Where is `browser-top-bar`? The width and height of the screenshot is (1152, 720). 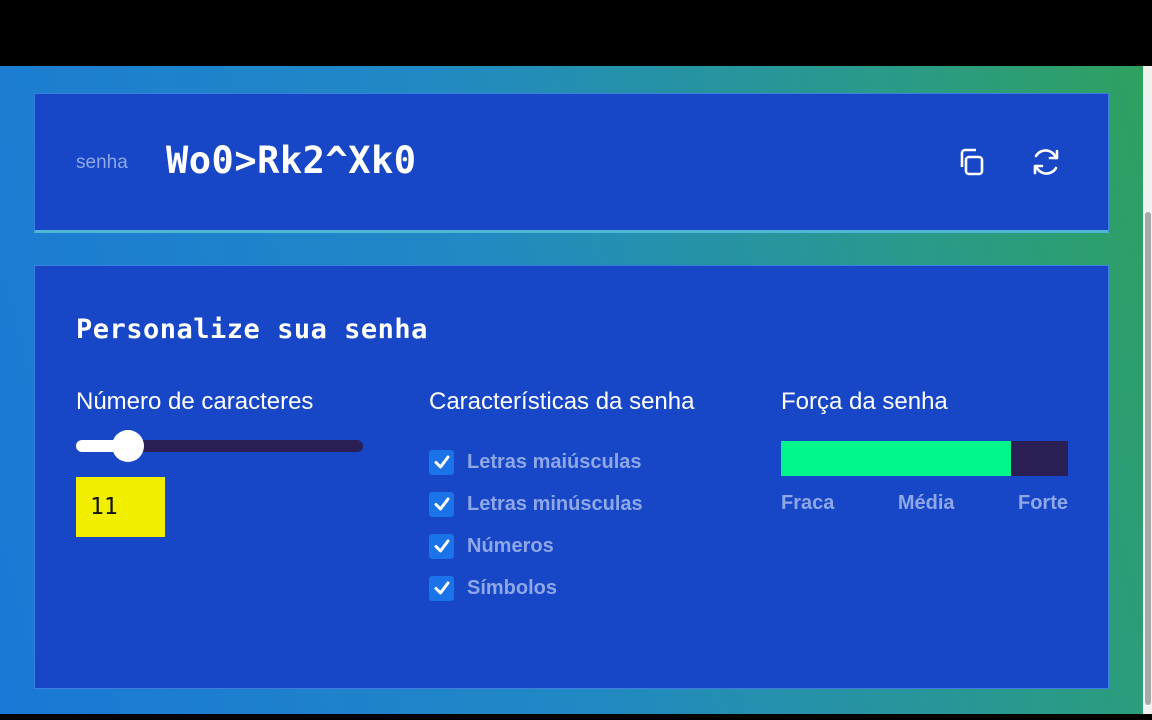 browser-top-bar is located at coordinates (576, 33).